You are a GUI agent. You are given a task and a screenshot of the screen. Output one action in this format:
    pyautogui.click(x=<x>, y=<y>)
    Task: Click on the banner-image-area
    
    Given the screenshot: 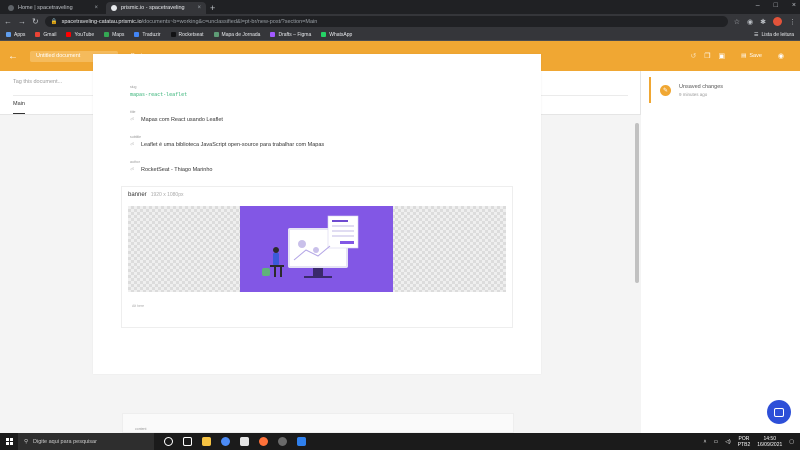 What is the action you would take?
    pyautogui.click(x=317, y=249)
    